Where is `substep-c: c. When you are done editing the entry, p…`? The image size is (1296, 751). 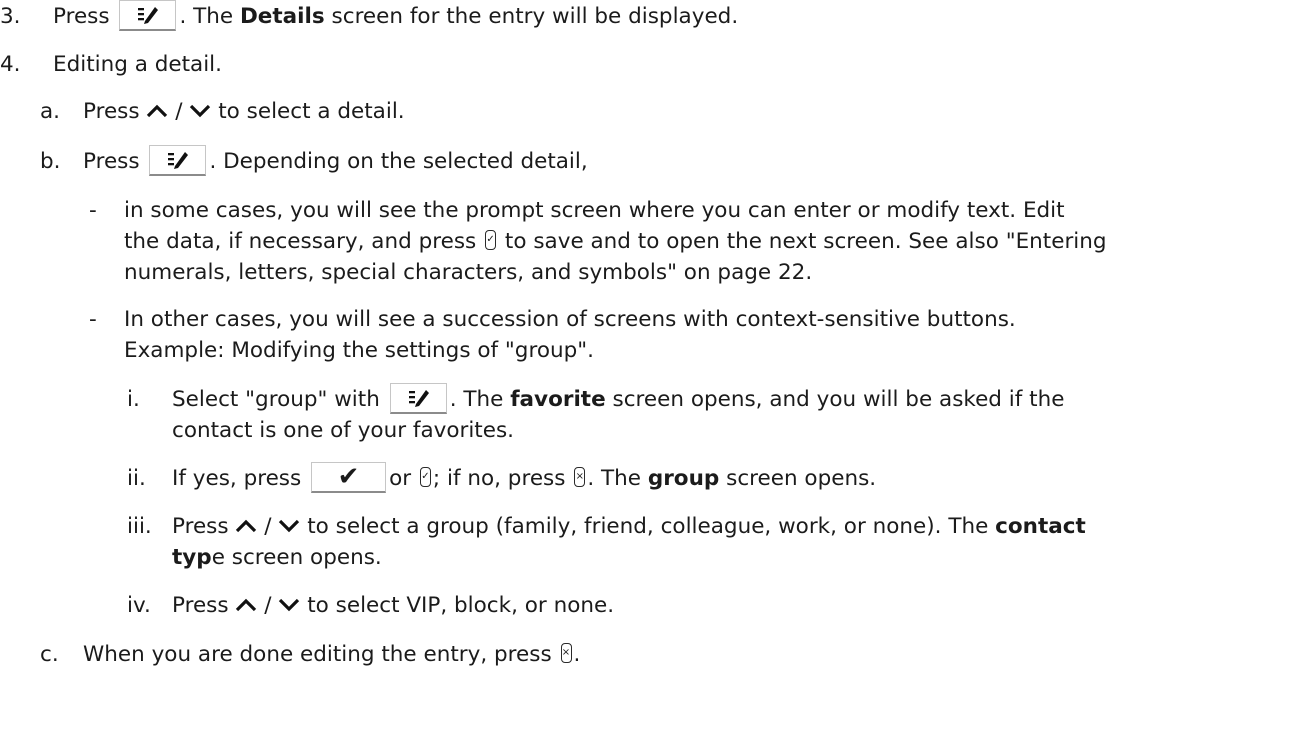
substep-c: c. When you are done editing the entry, p… is located at coordinates (310, 654).